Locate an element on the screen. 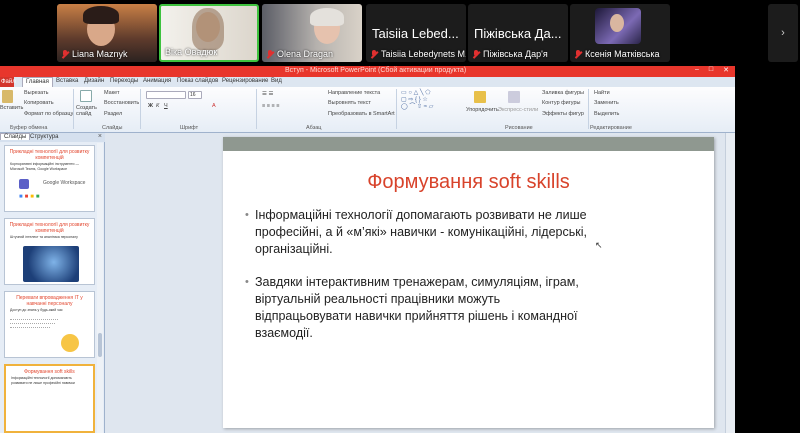 This screenshot has height=433, width=800. shapes-gallery-icon: ▭ ○ △ ╲ ⬠ ▢ ⇨ { } ☆ ◯ ⌒ ⇧ ≈ ▱ is located at coordinates (417, 100).